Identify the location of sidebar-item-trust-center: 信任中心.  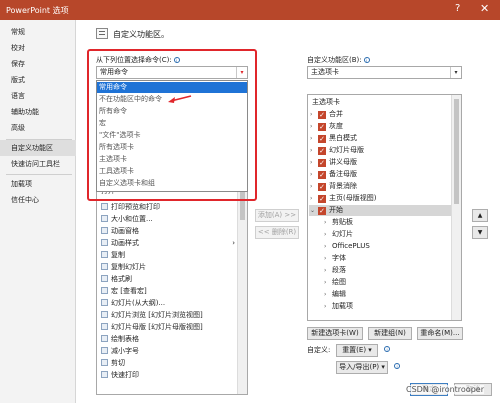
(38, 200).